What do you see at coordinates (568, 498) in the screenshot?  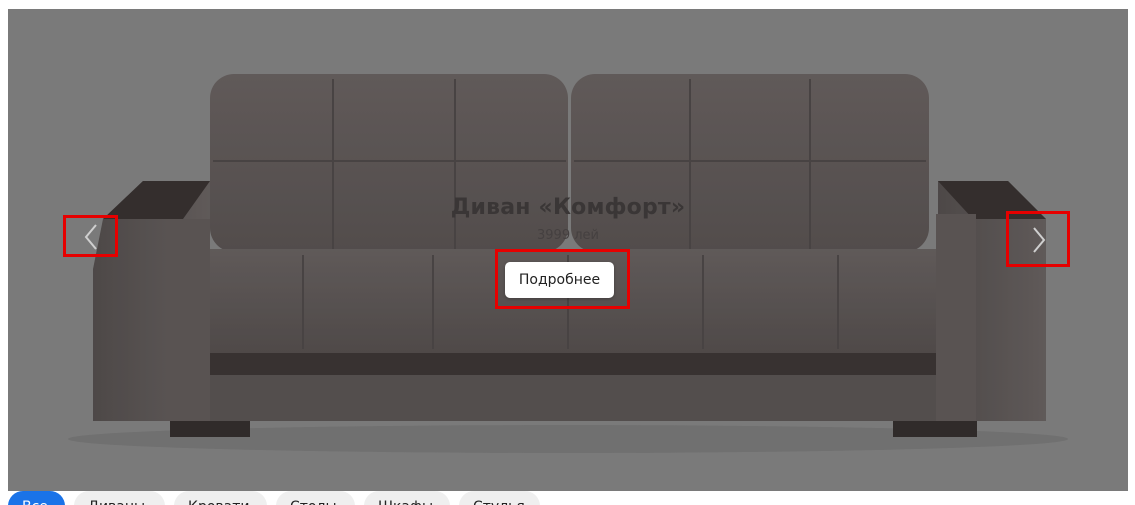 I see `category-tabs: Все Диваны Кровати Столы Шкафы Стулья` at bounding box center [568, 498].